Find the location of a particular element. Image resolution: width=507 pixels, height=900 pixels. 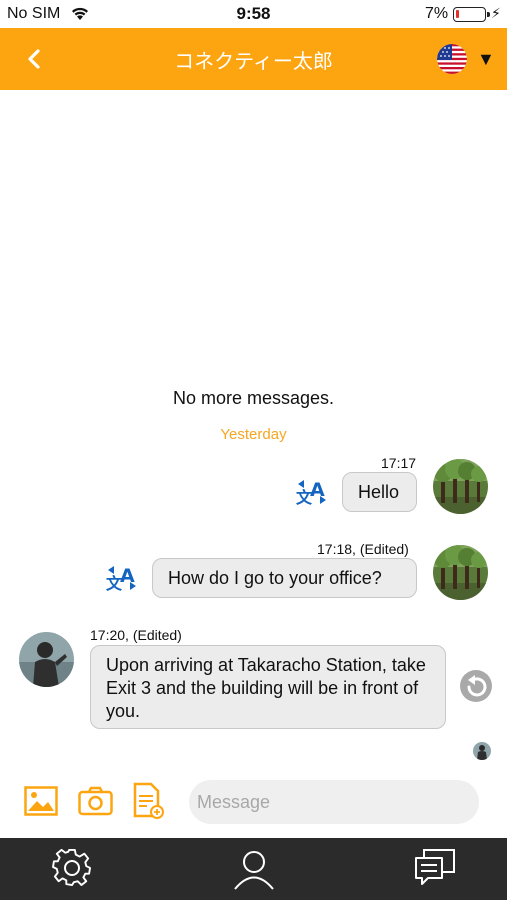

chat-header: コネクティー太郎 ▼ is located at coordinates (253, 59).